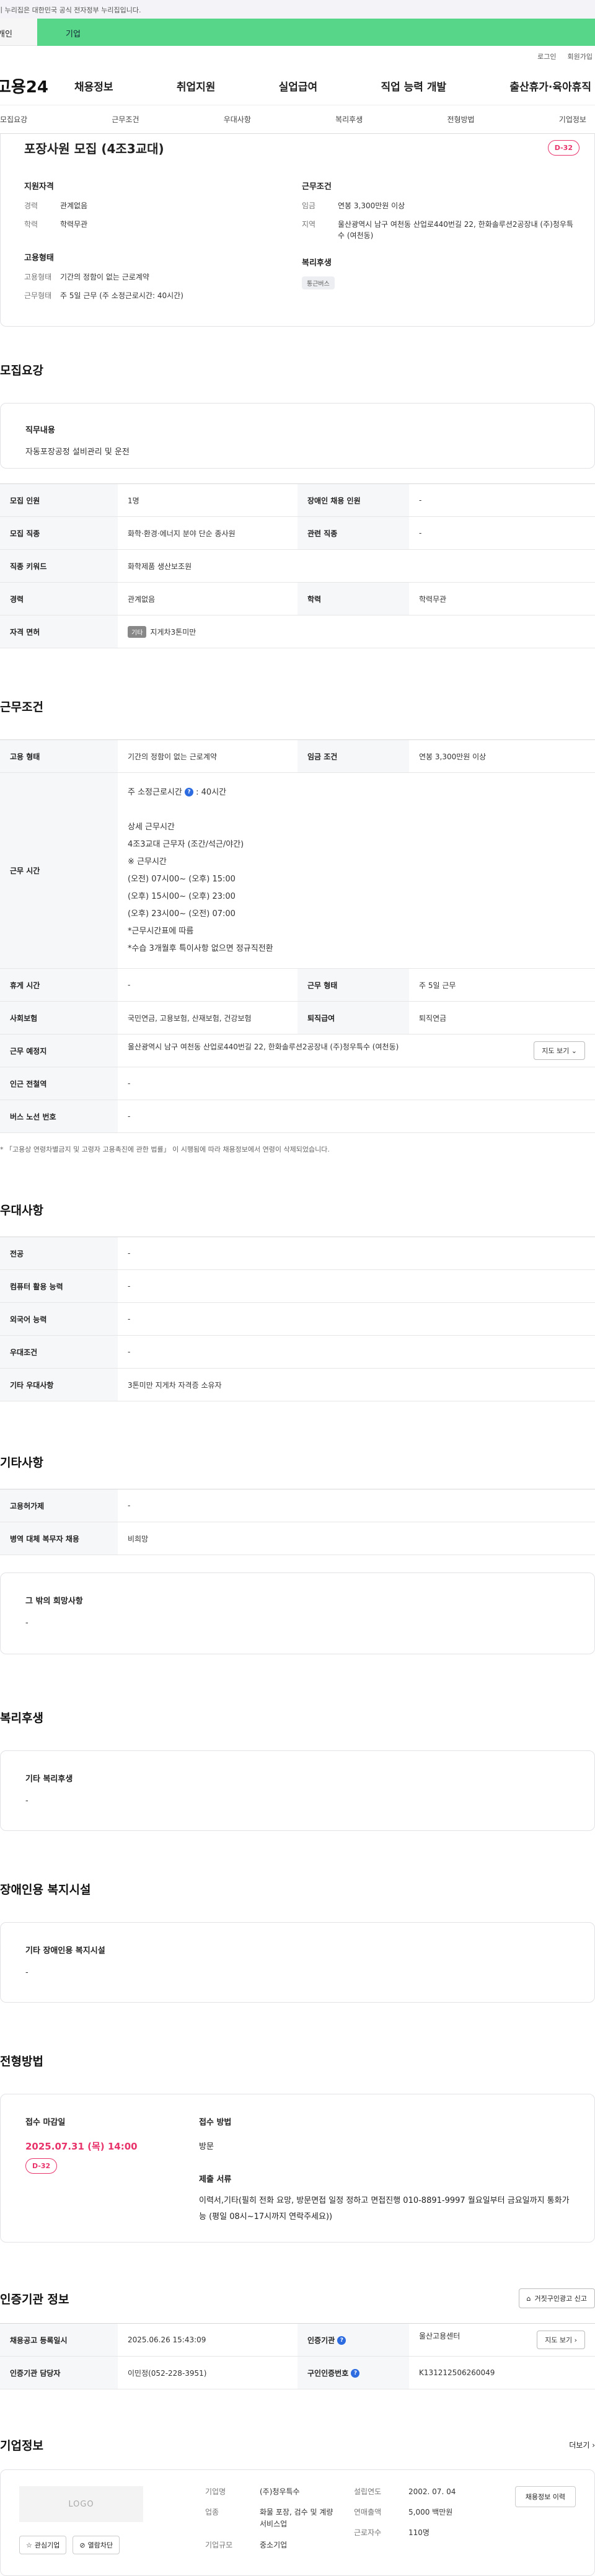  Describe the element at coordinates (297, 1538) in the screenshot. I see `table-row: 병역 대체 복무자 채용 비희망` at that location.